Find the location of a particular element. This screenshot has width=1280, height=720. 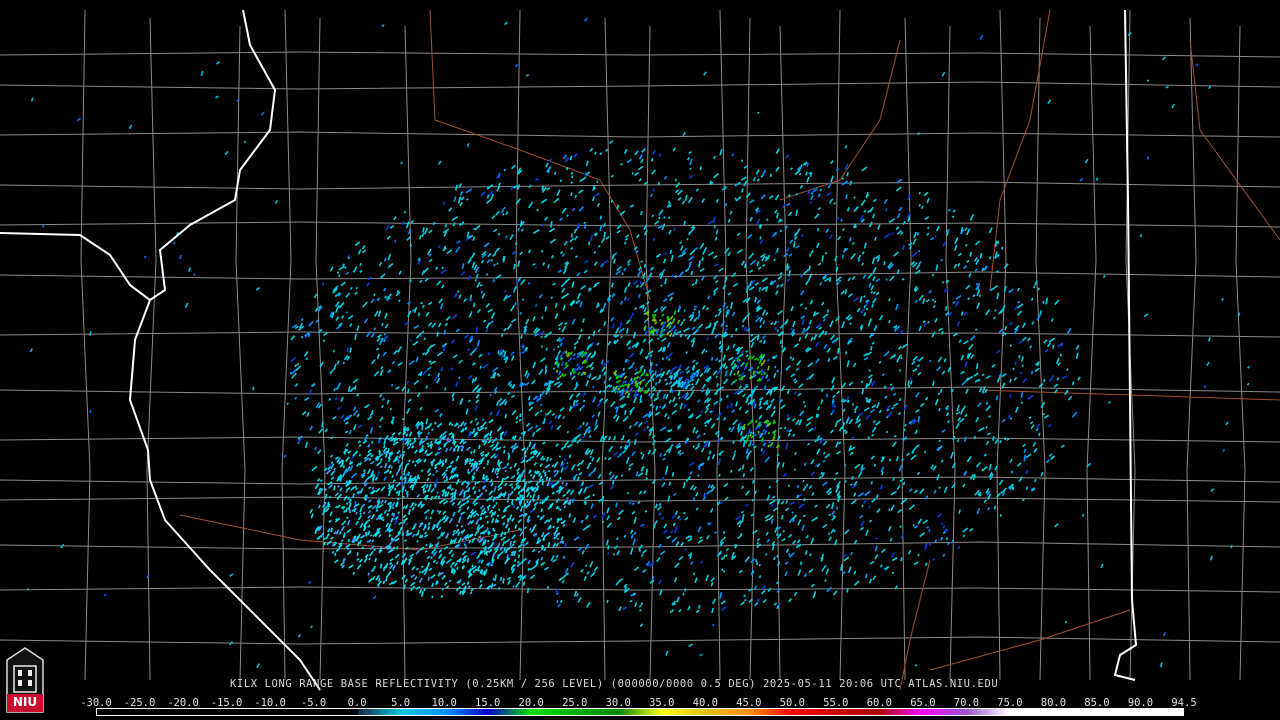

colorbar-segment is located at coordinates (509, 712).